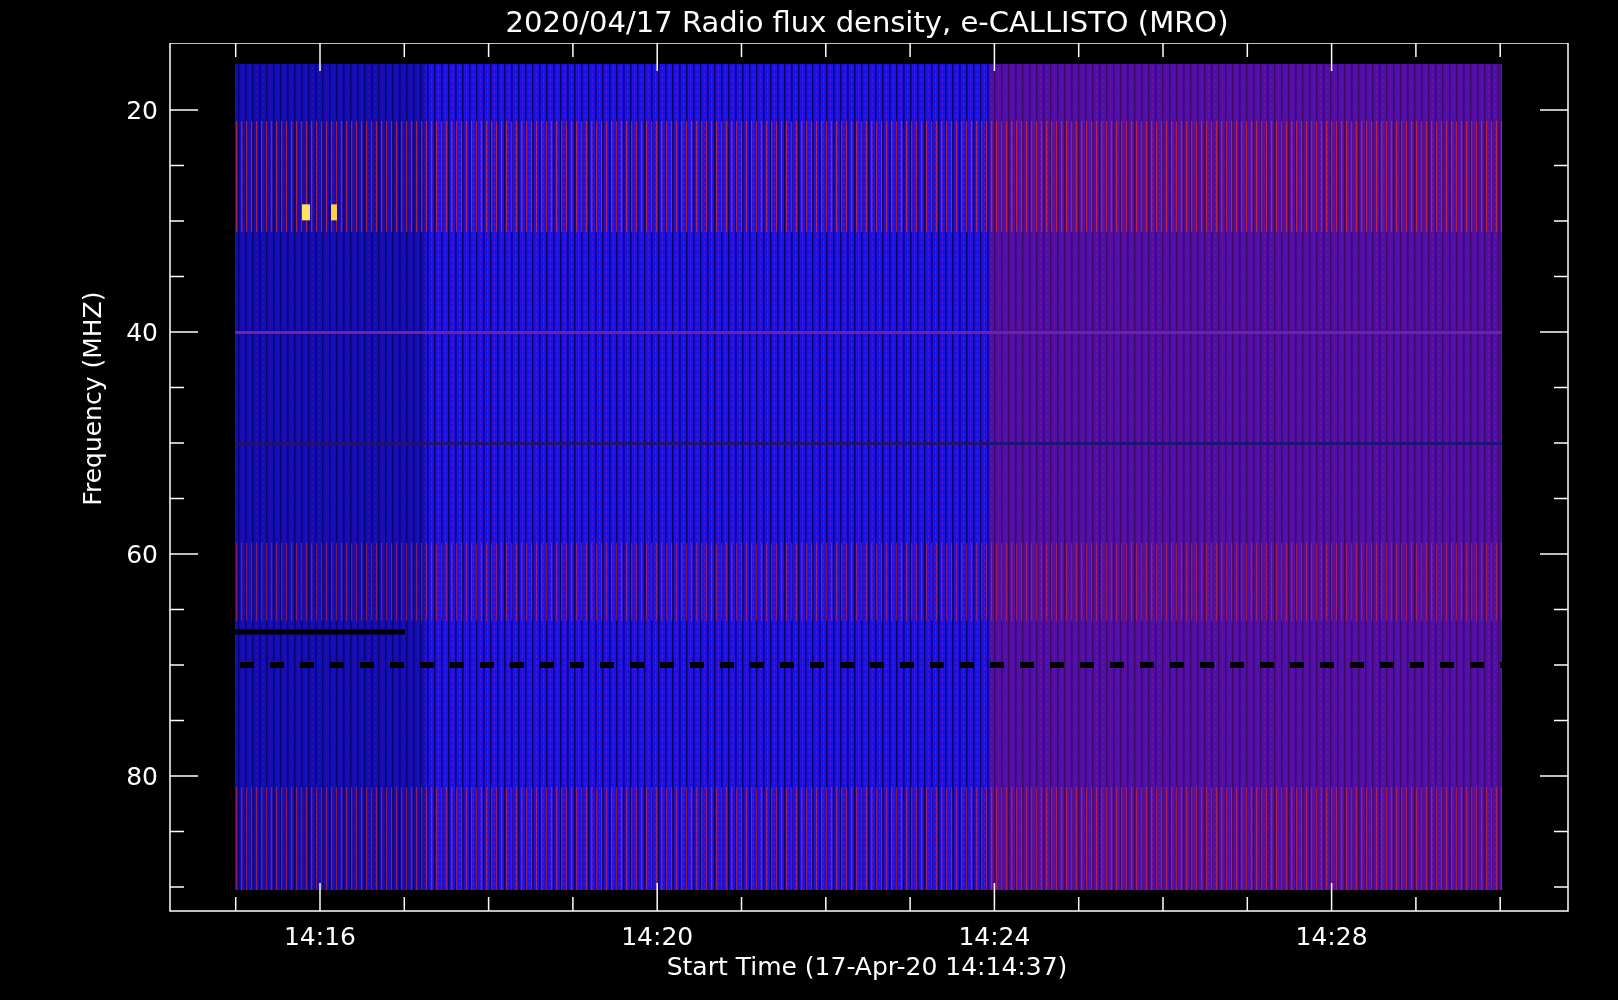 The height and width of the screenshot is (1000, 1618). Describe the element at coordinates (320, 936) in the screenshot. I see `x-tick-label: 14:16` at that location.